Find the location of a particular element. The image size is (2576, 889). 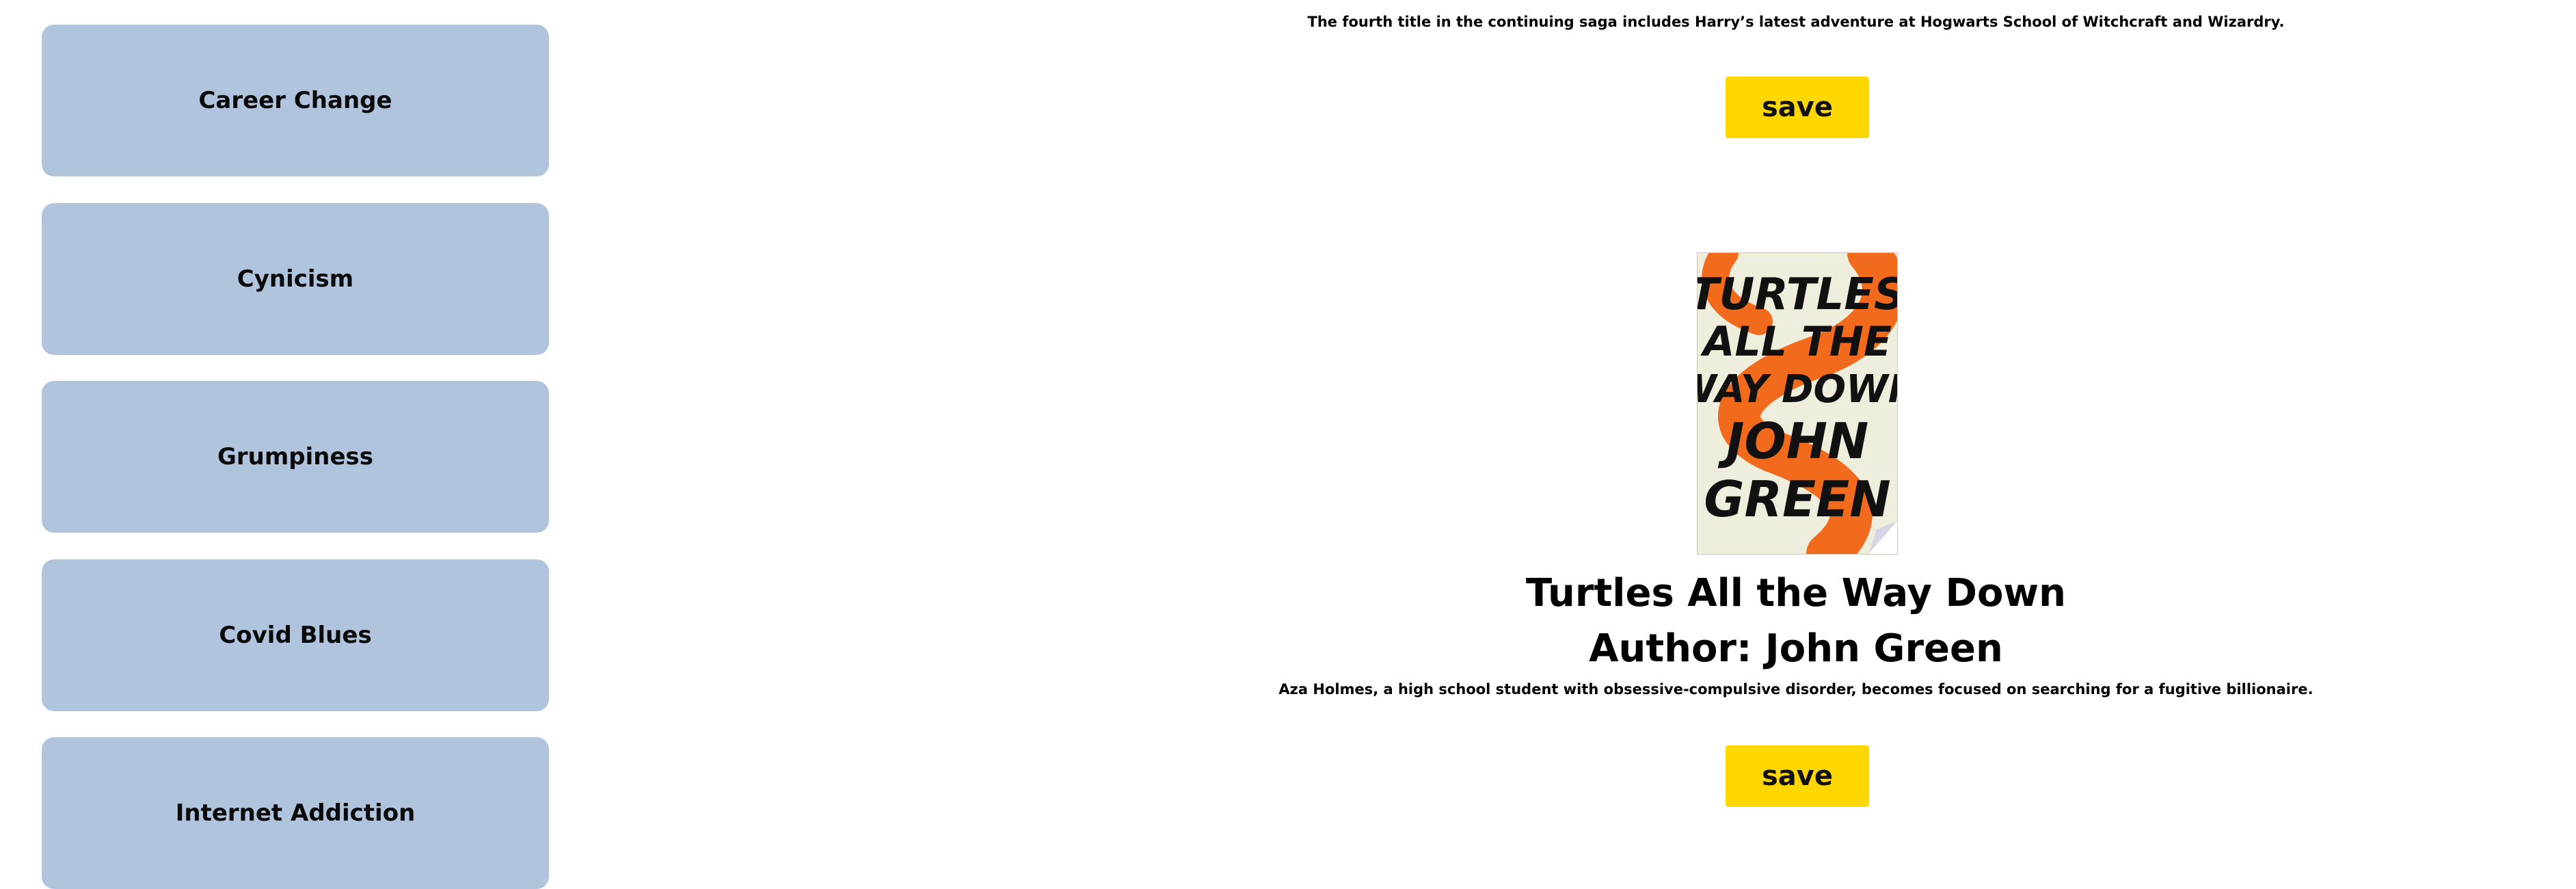

category-label: Grumpiness is located at coordinates (295, 456).